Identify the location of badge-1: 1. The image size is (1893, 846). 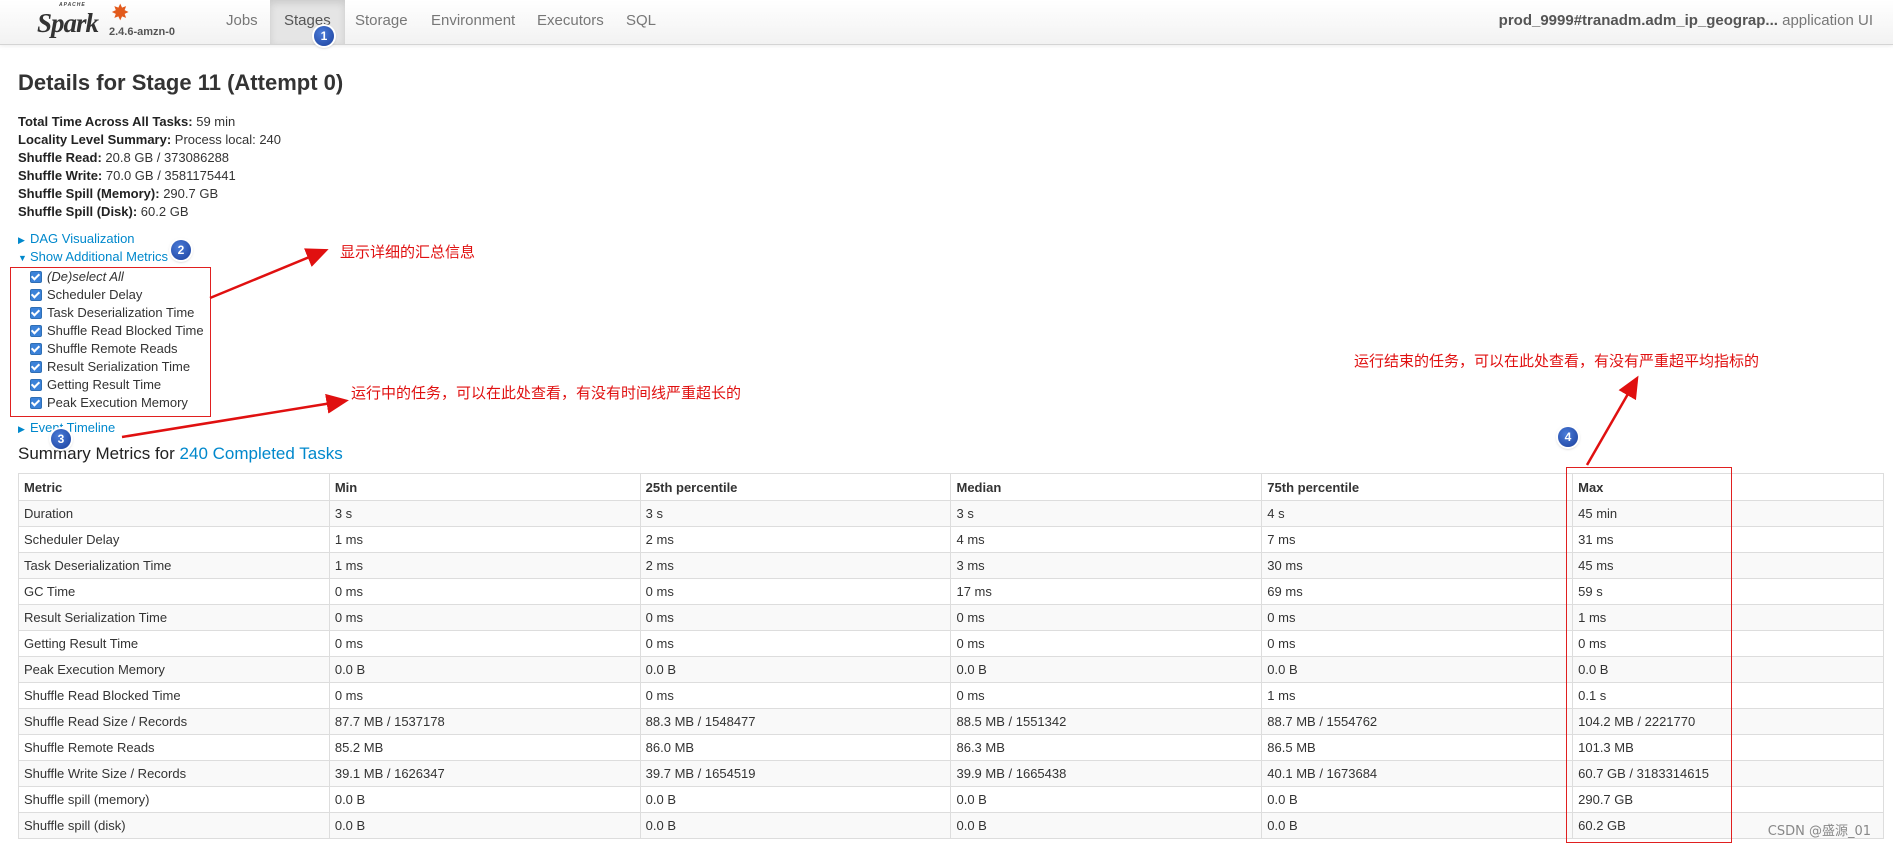
(324, 36).